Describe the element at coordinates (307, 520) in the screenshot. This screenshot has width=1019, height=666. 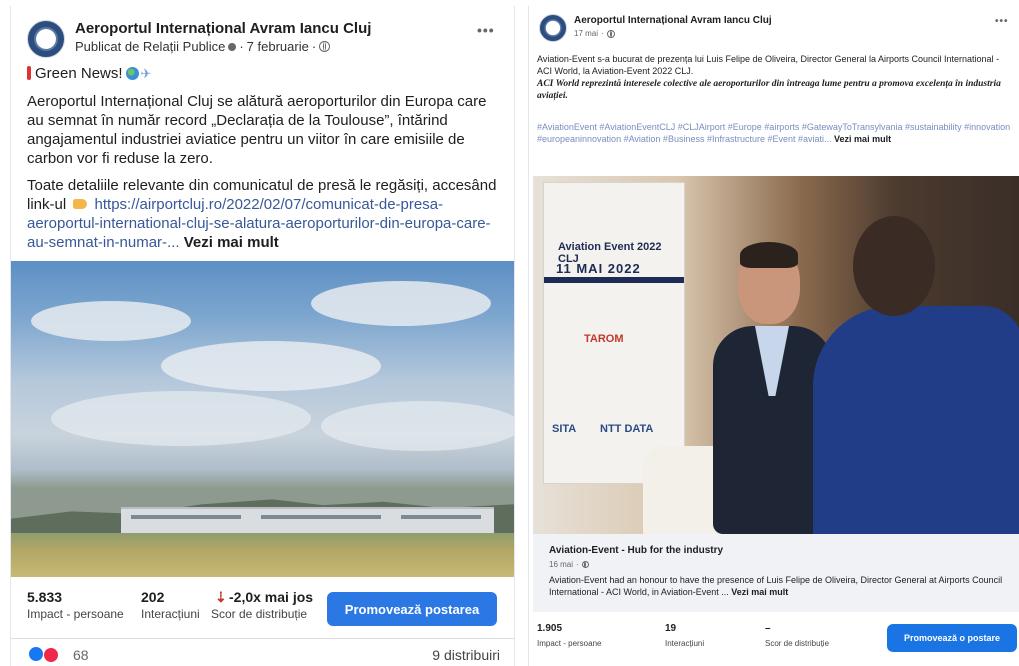
I see `terminal-building` at that location.